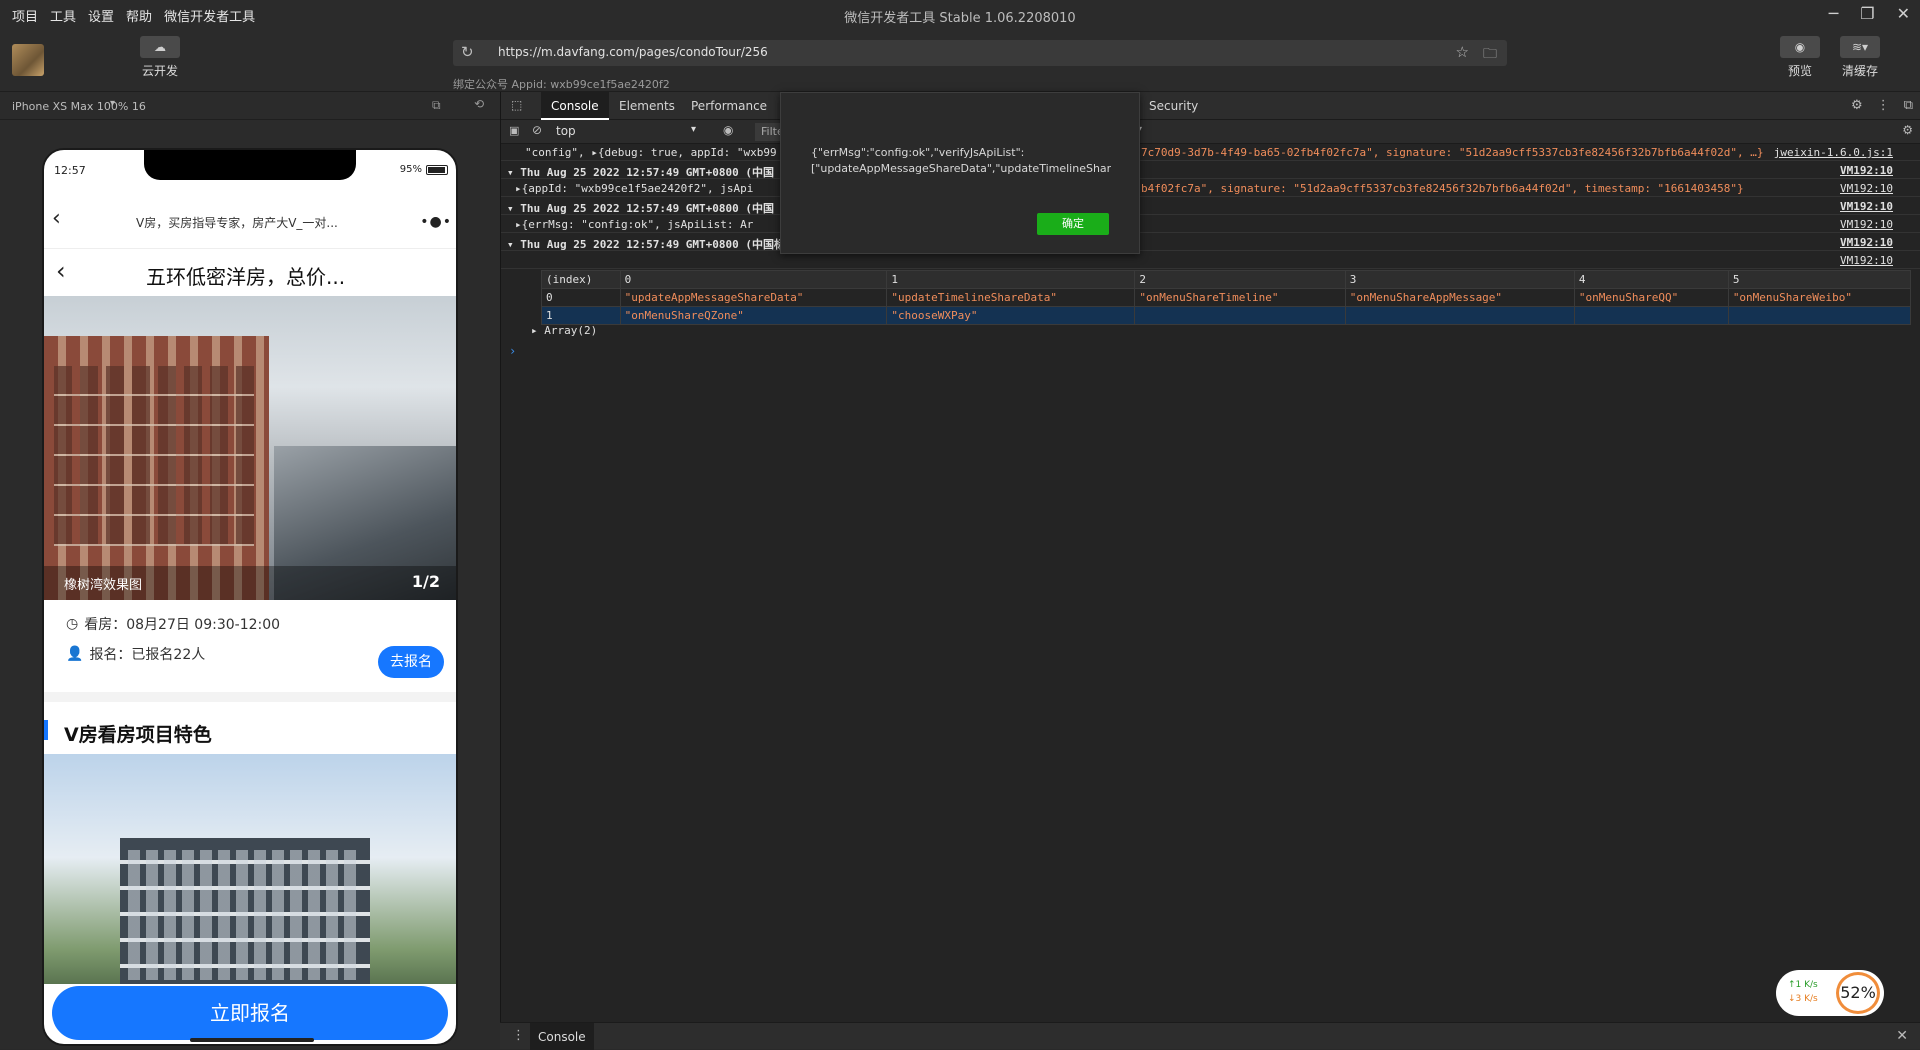 The height and width of the screenshot is (1050, 1920). What do you see at coordinates (411, 662) in the screenshot?
I see `signup-small-button: 去报名` at bounding box center [411, 662].